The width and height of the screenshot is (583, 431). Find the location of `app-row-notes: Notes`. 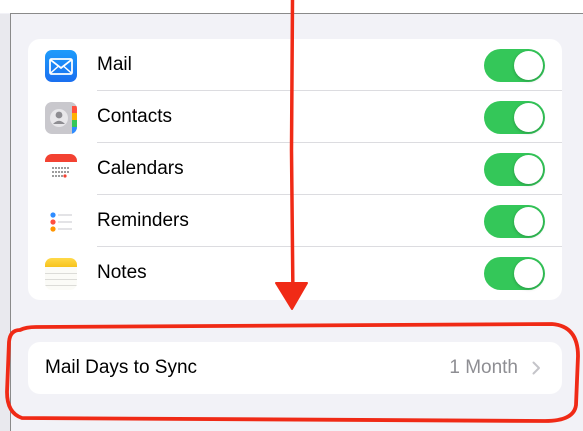

app-row-notes: Notes is located at coordinates (295, 273).